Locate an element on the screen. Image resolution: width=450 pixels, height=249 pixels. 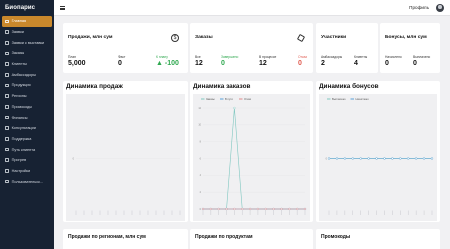
sidebar-item-9: Финансы is located at coordinates (27, 117).